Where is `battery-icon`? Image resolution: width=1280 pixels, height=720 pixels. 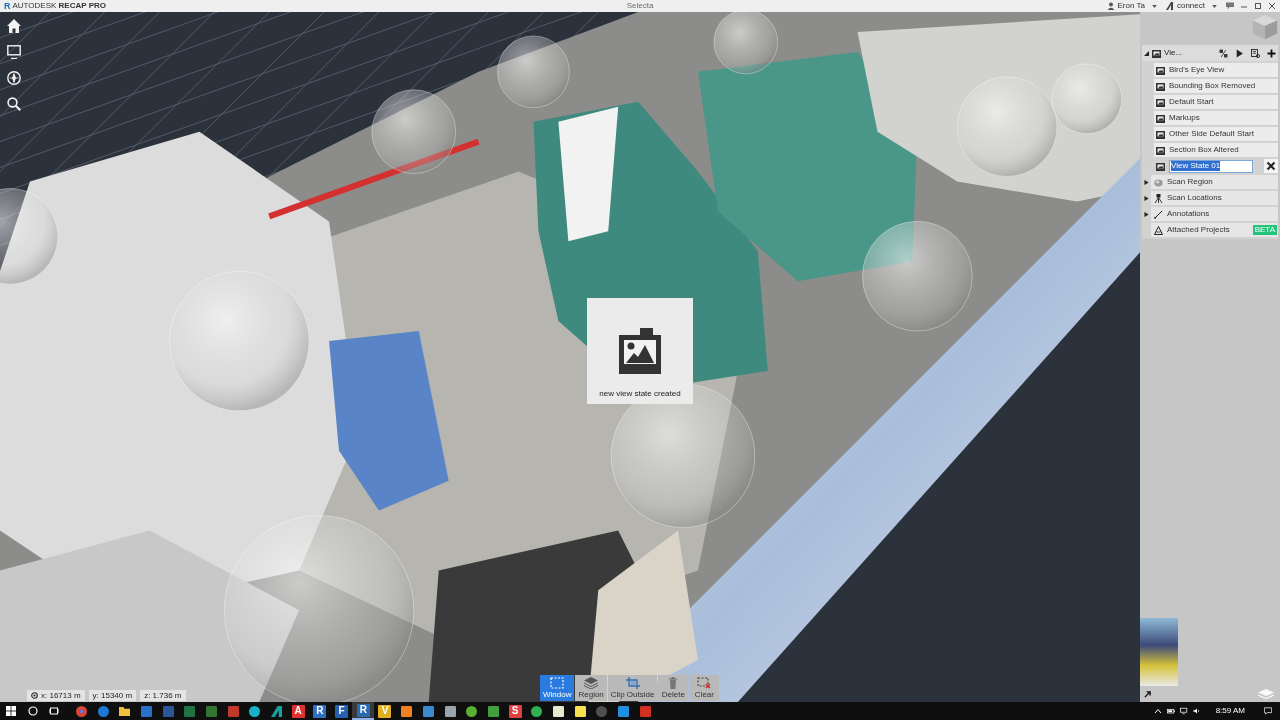 battery-icon is located at coordinates (1170, 711).